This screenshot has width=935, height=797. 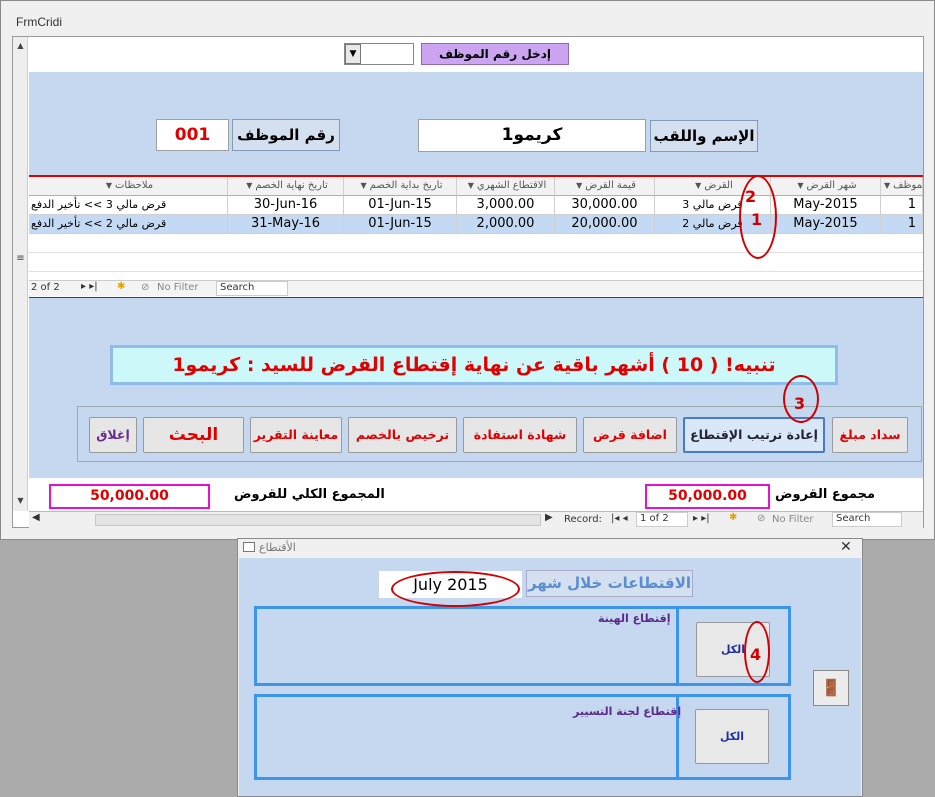 What do you see at coordinates (677, 646) in the screenshot?
I see `group-divider` at bounding box center [677, 646].